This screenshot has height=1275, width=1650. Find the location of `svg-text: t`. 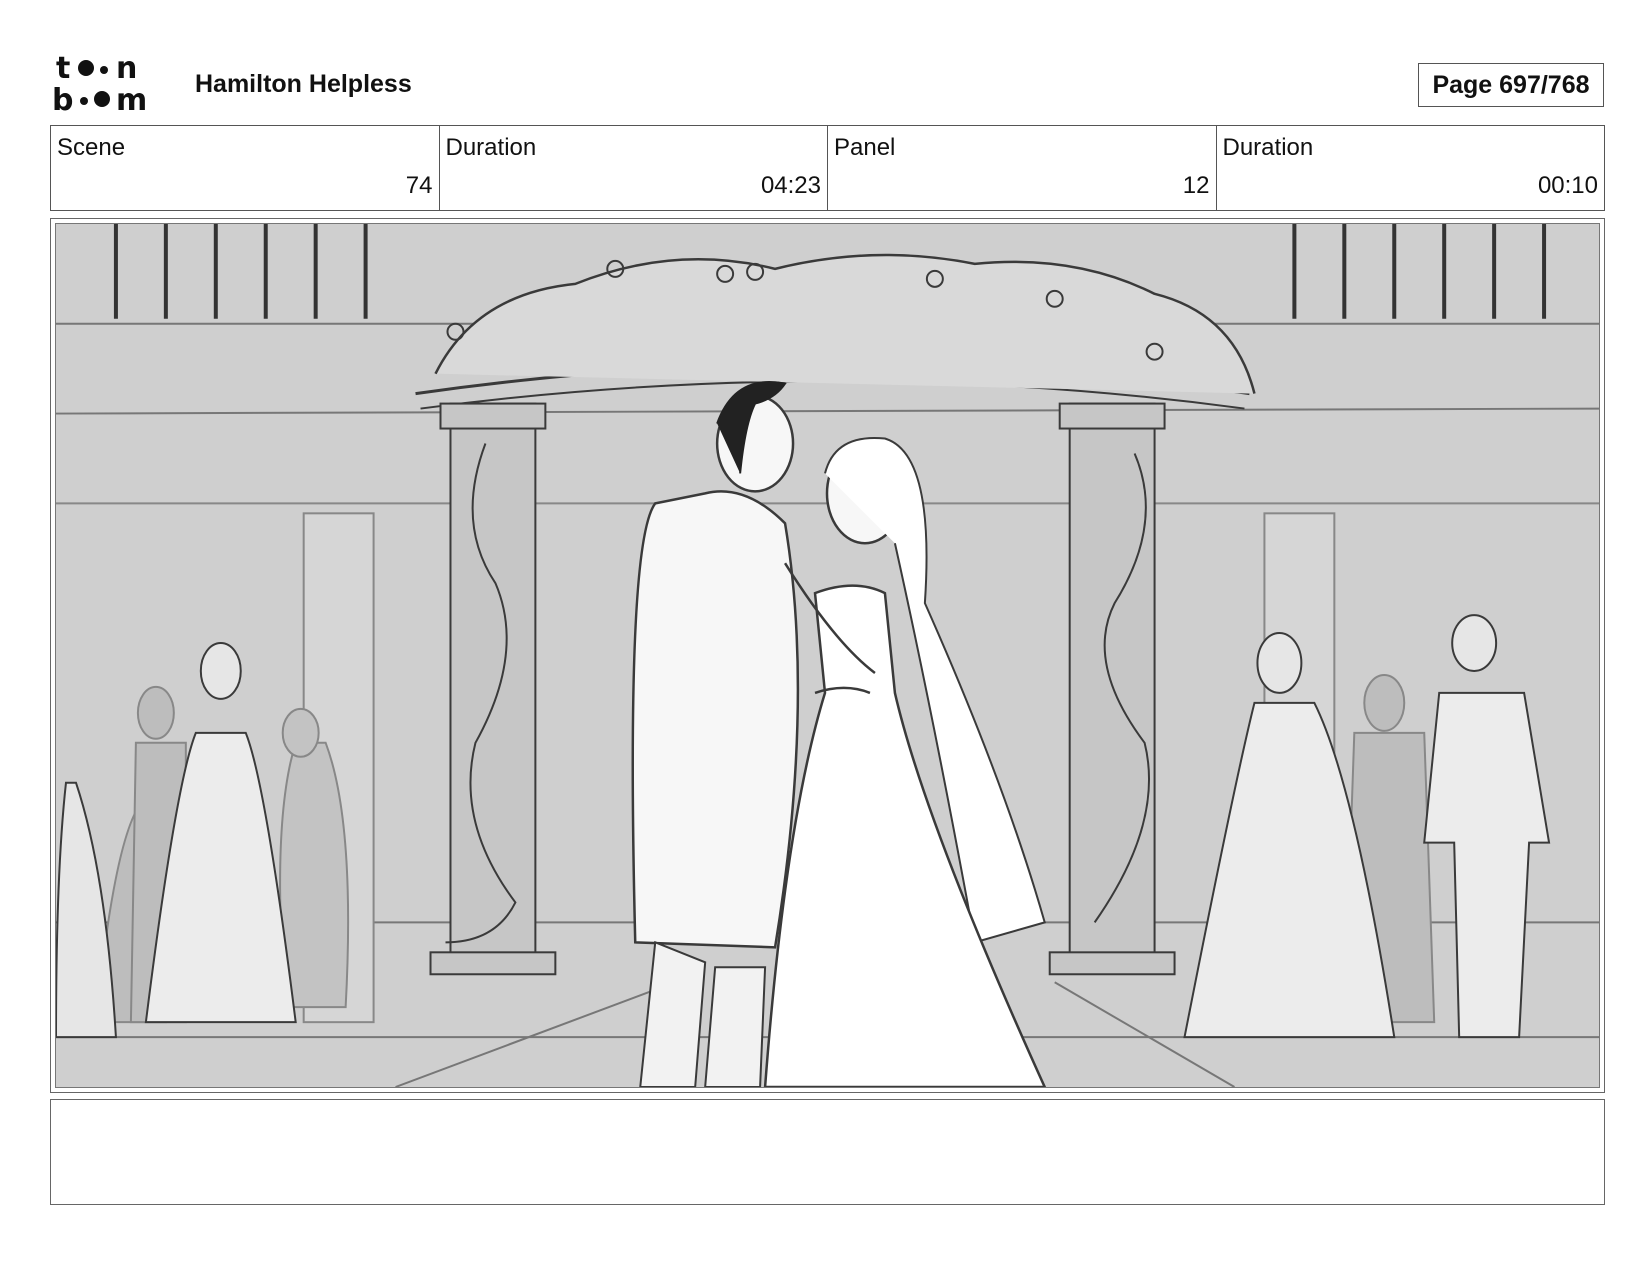

svg-text: t is located at coordinates (63, 68).